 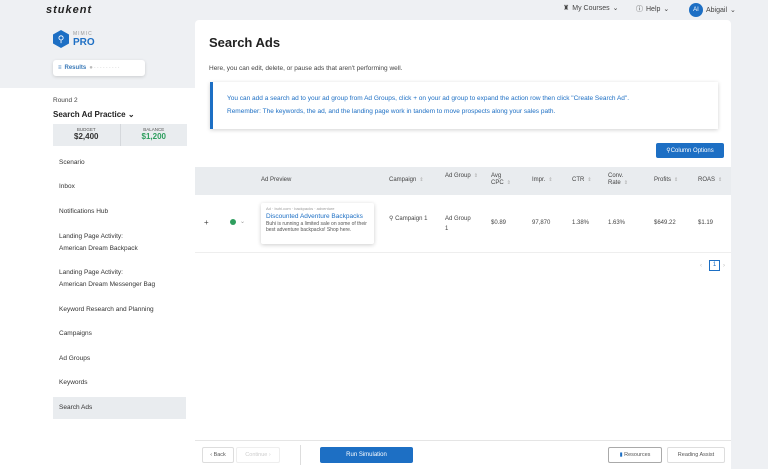 I want to click on column-options-label: Column Options, so click(x=692, y=150).